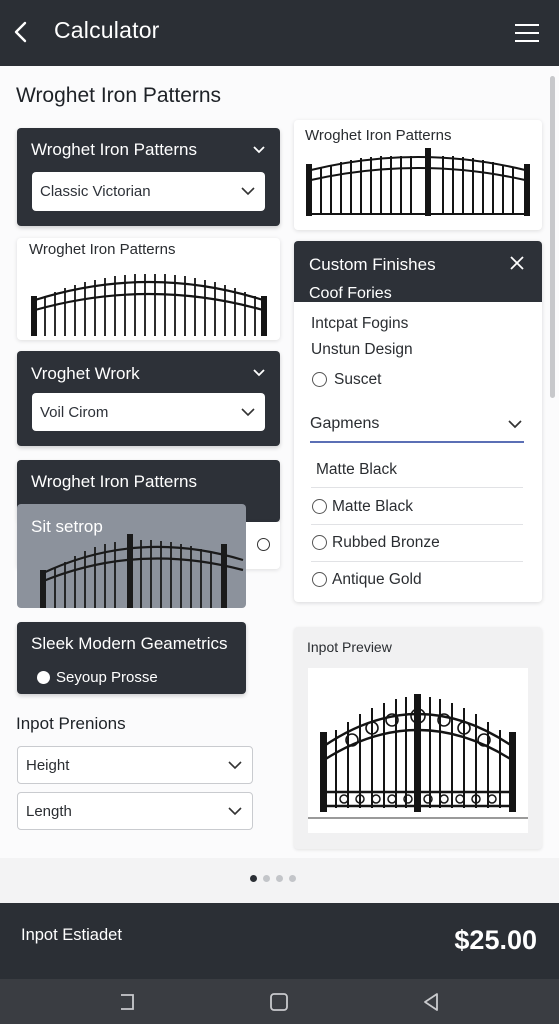  I want to click on finish-option: Antique Gold, so click(377, 579).